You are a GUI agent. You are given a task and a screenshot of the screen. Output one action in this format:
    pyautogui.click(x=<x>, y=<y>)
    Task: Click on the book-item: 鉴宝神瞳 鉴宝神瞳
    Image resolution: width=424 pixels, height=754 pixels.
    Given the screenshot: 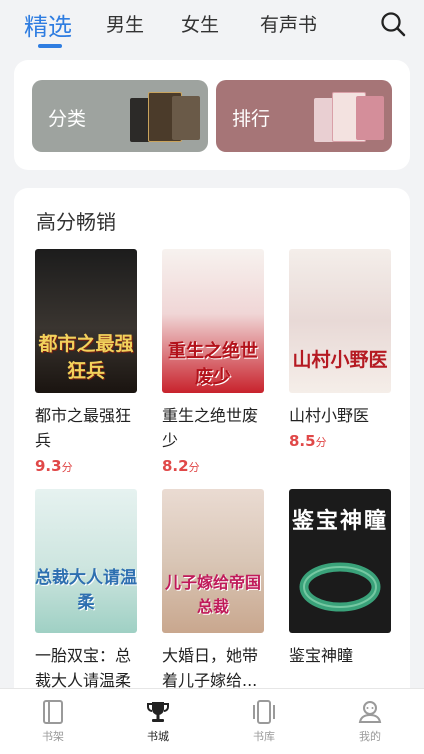 What is the action you would take?
    pyautogui.click(x=340, y=578)
    